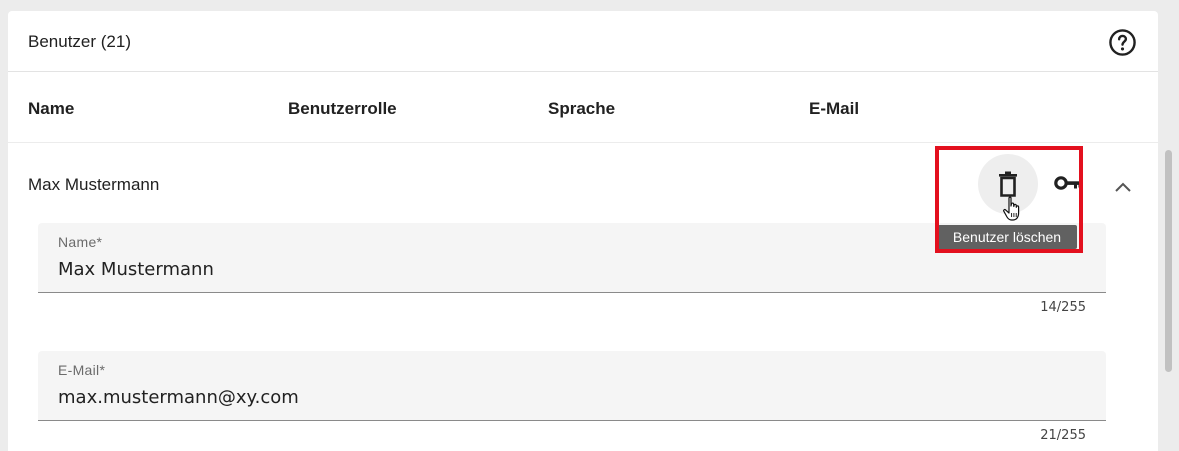 This screenshot has width=1179, height=451. Describe the element at coordinates (80, 242) in the screenshot. I see `name-field-label: Name*` at that location.